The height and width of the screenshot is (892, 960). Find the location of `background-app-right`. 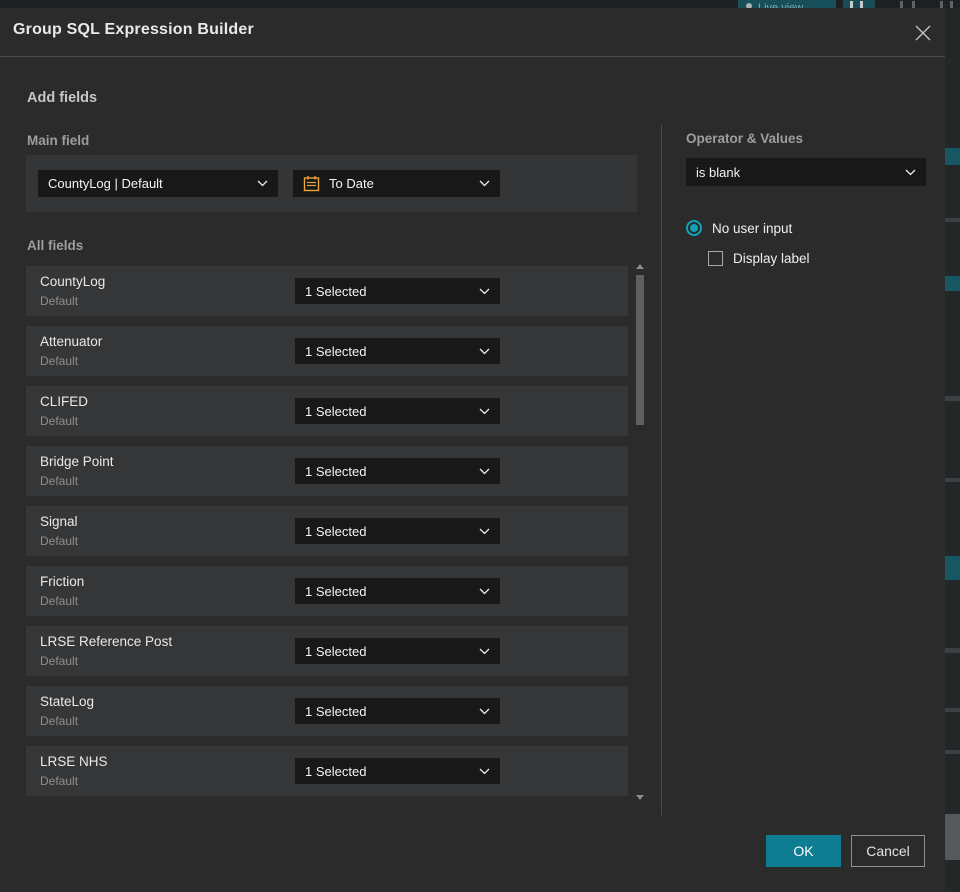

background-app-right is located at coordinates (952, 450).